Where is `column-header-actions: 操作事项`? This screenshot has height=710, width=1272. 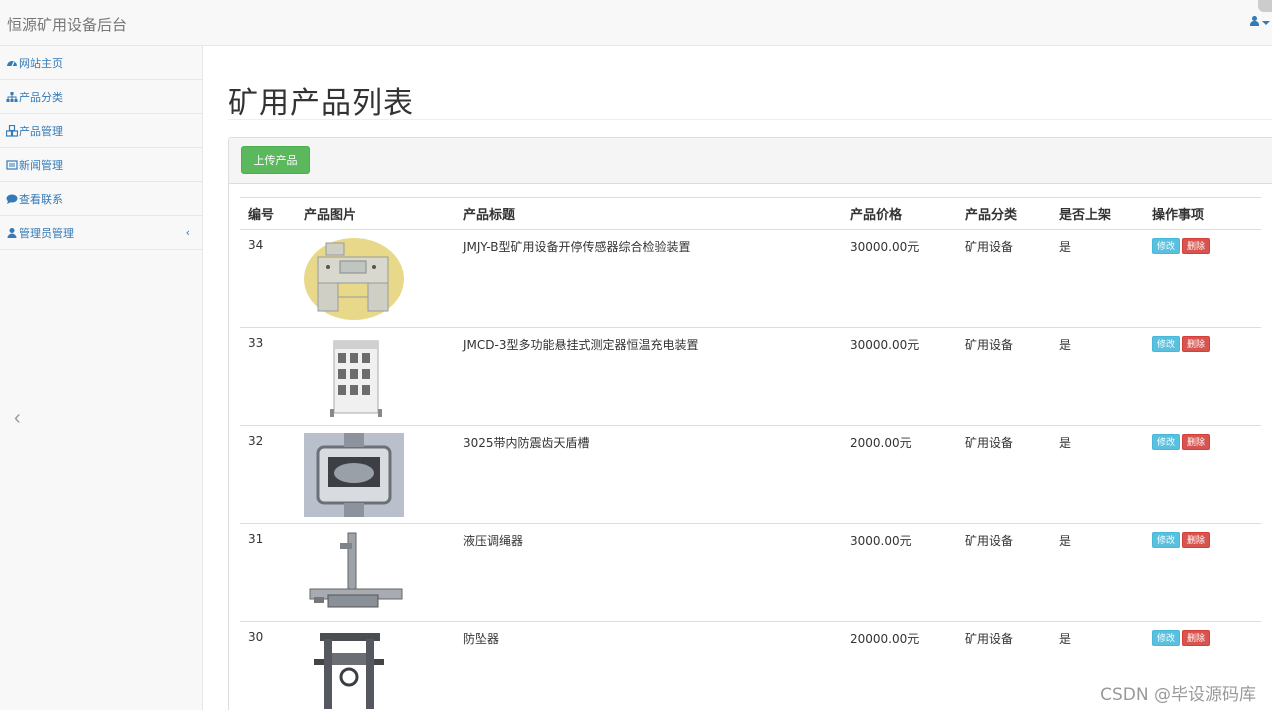 column-header-actions: 操作事项 is located at coordinates (1202, 213).